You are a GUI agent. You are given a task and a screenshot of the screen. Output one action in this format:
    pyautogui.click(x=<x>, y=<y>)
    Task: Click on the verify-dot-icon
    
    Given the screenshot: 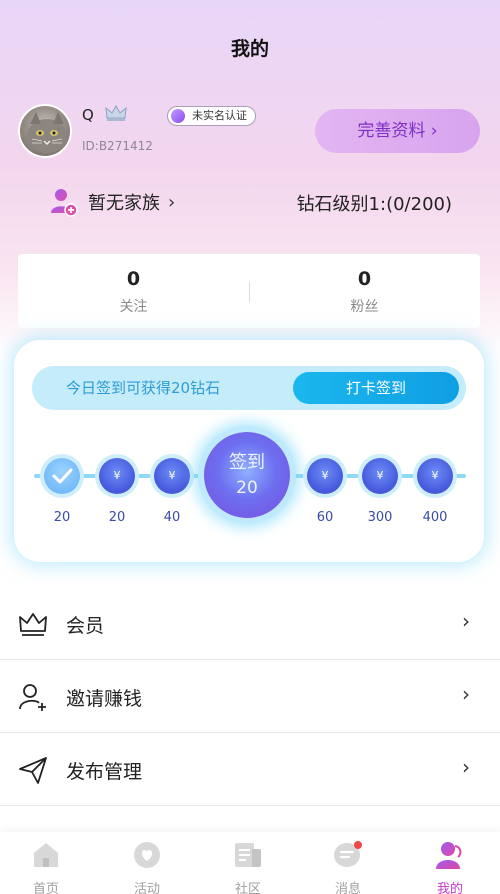 What is the action you would take?
    pyautogui.click(x=178, y=116)
    